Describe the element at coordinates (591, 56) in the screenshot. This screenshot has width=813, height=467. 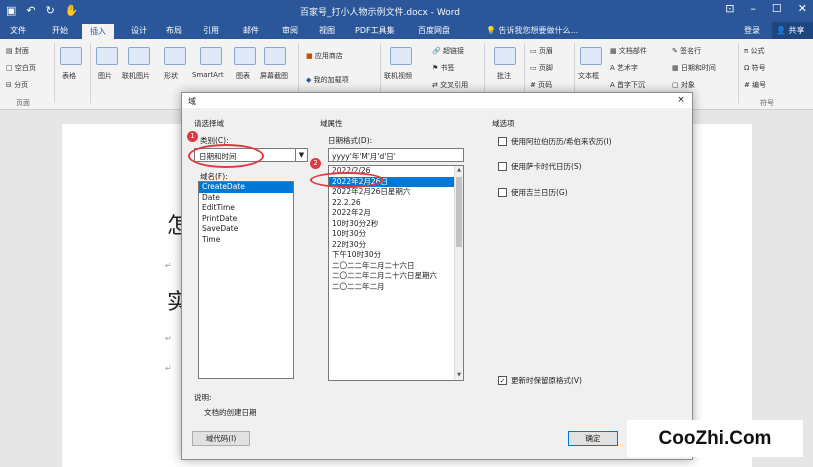
I see `textbox-icon` at that location.